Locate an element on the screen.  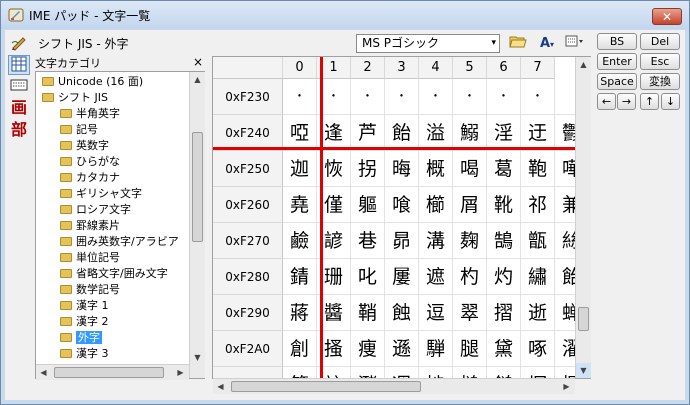
del-key-button: Del is located at coordinates (660, 41).